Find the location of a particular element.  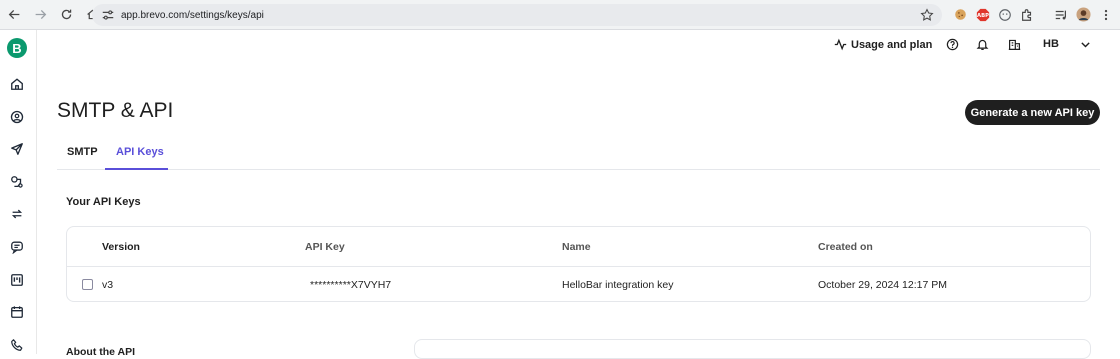

about-api-card is located at coordinates (752, 349).